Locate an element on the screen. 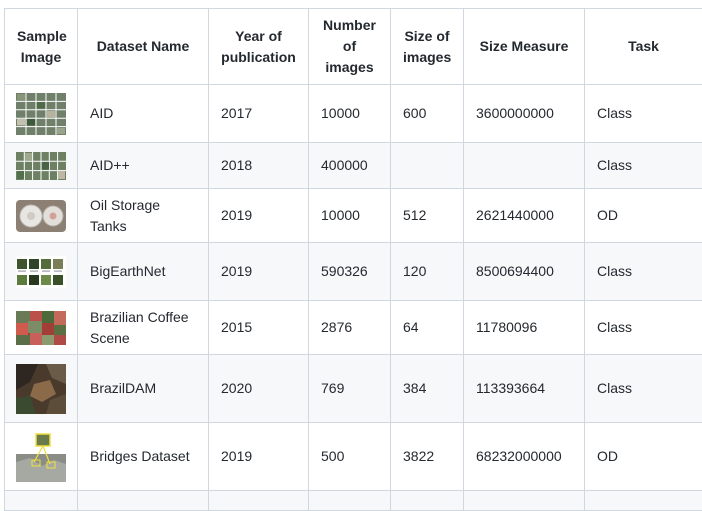 The image size is (702, 511). num-images-cell: 400000 is located at coordinates (350, 166).